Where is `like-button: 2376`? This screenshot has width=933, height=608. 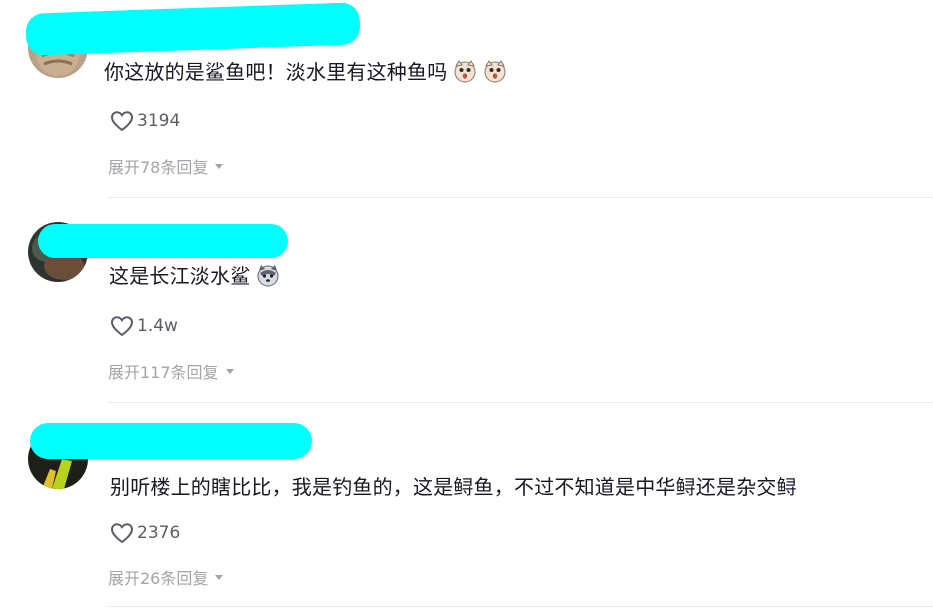 like-button: 2376 is located at coordinates (145, 533).